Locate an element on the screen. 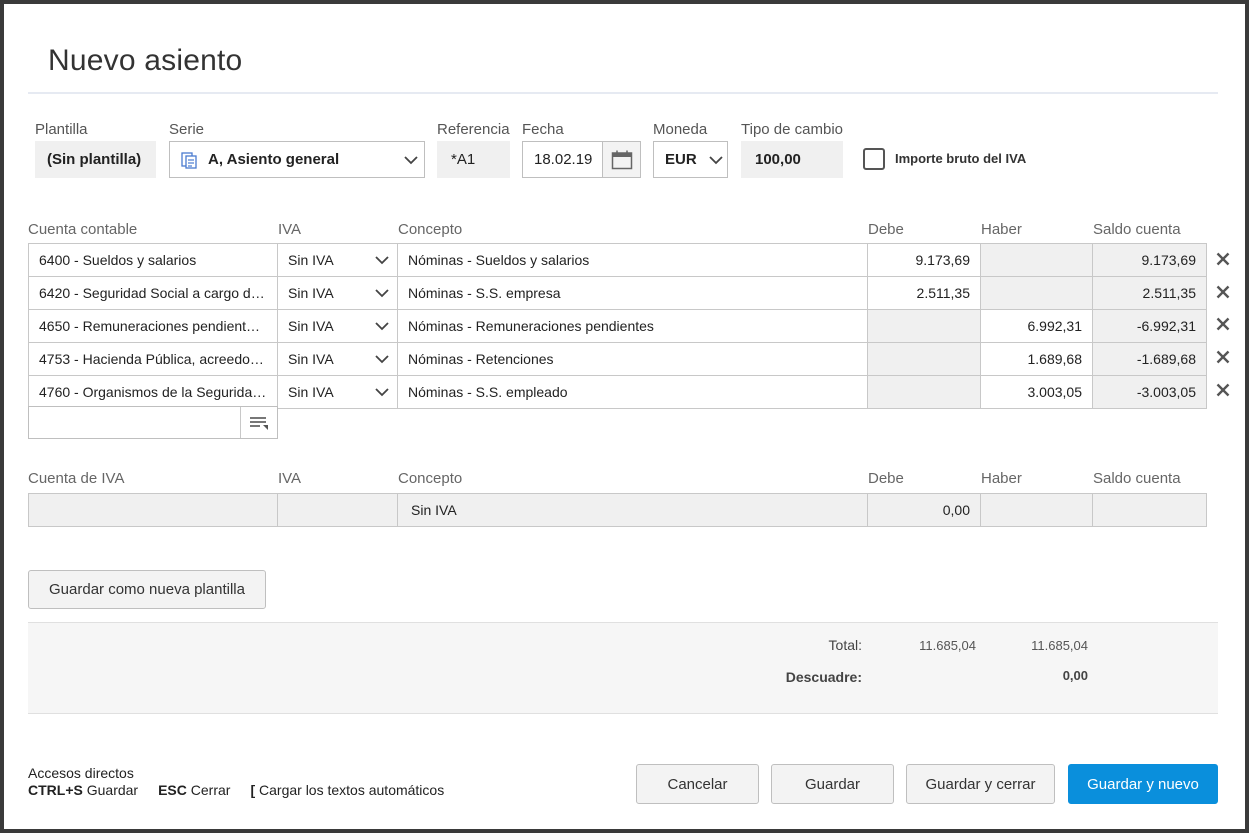 The image size is (1249, 833). col-debe-header: Debe is located at coordinates (886, 229).